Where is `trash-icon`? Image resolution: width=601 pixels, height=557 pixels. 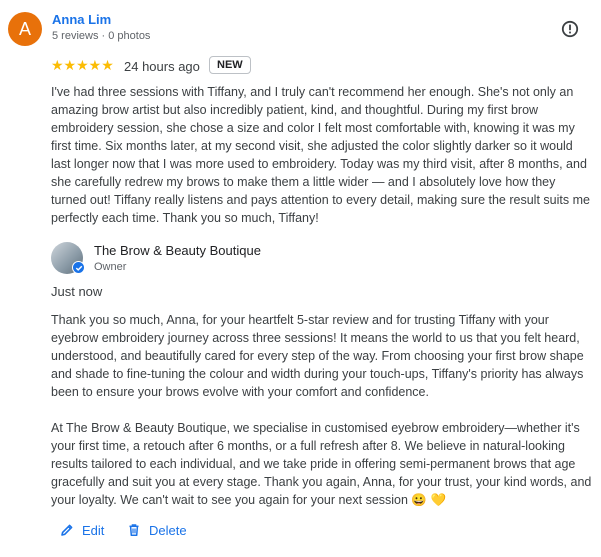
trash-icon is located at coordinates (134, 530).